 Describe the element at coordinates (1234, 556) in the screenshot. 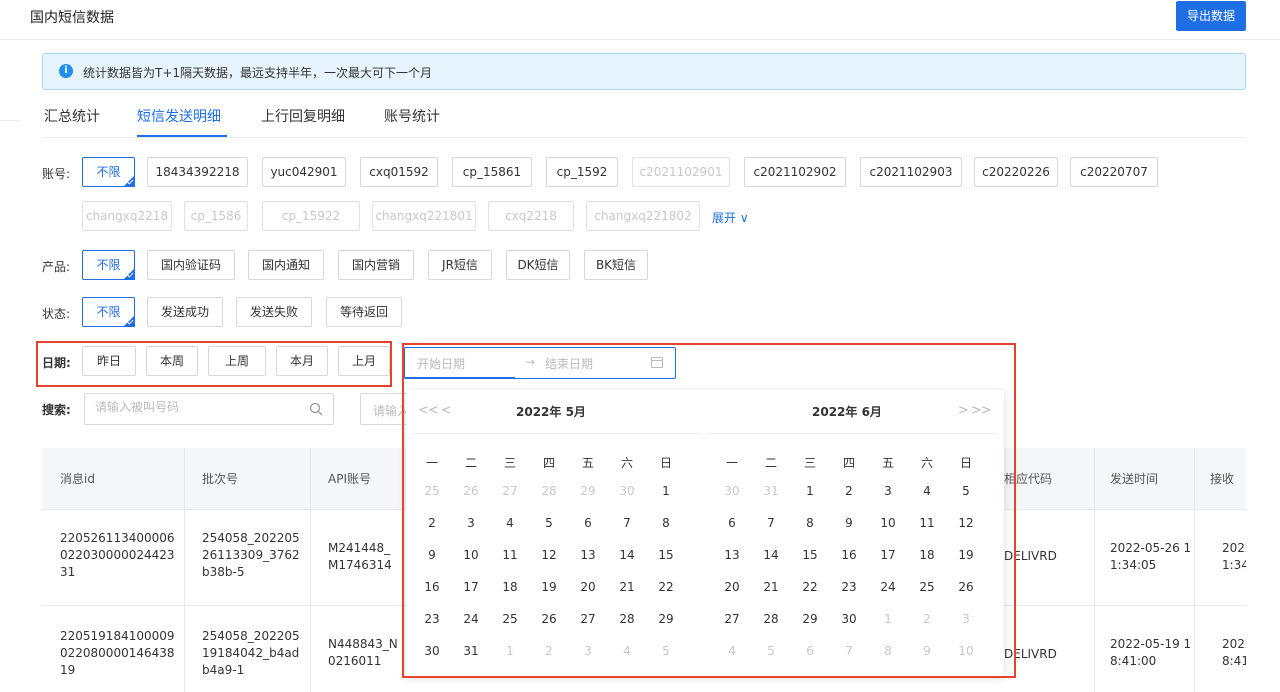

I see `cell-receive-time: 2022 1:34` at that location.